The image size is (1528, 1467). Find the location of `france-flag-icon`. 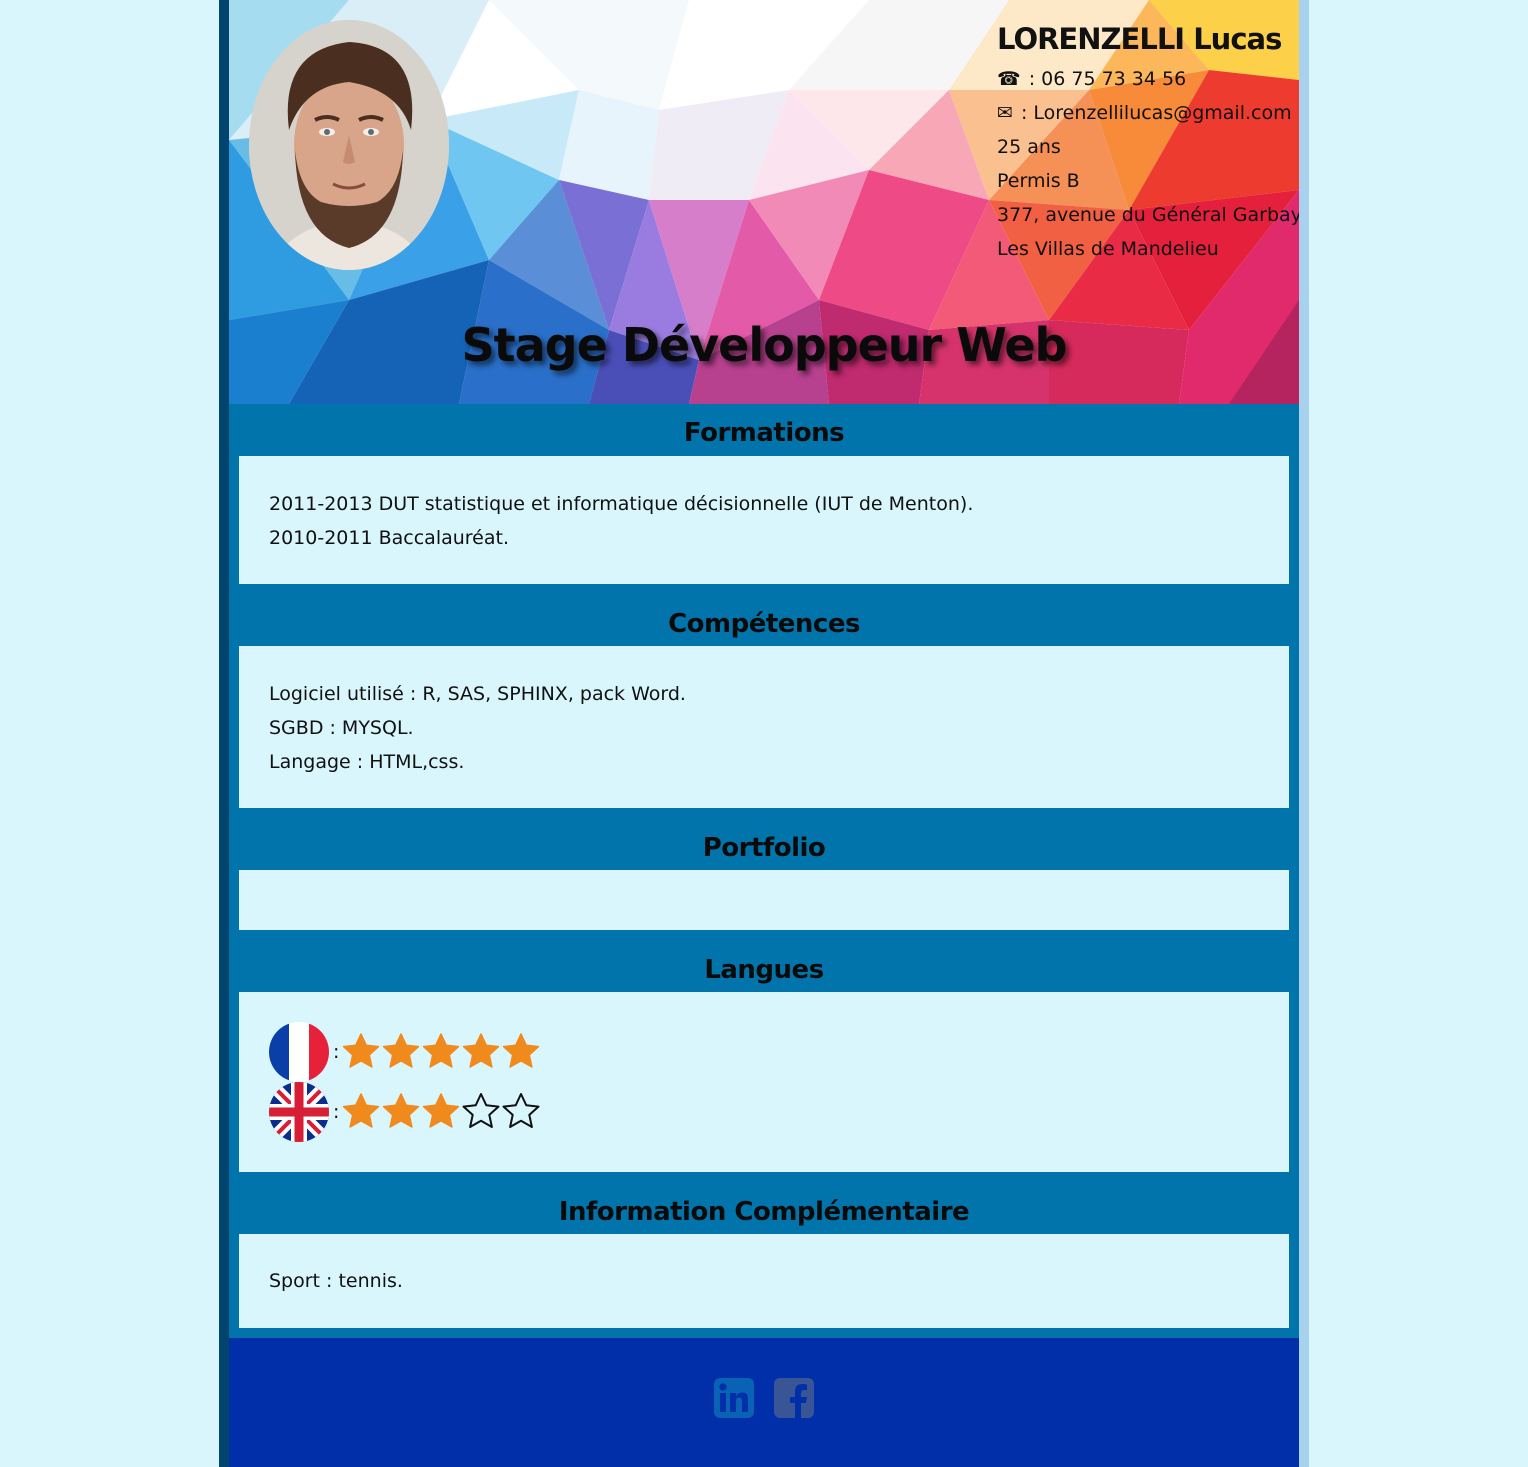

france-flag-icon is located at coordinates (299, 1052).